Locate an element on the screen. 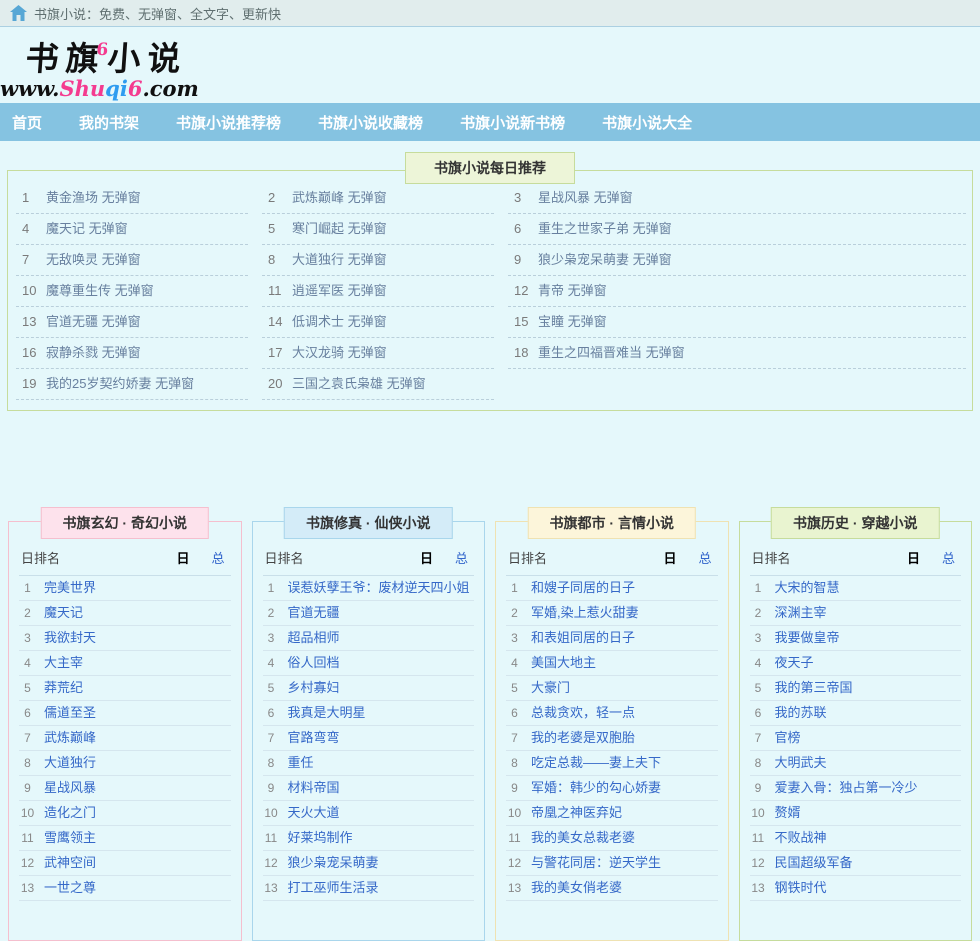 This screenshot has height=941, width=980. daily-book-link: 逍遥军医 无弹窗 is located at coordinates (339, 290).